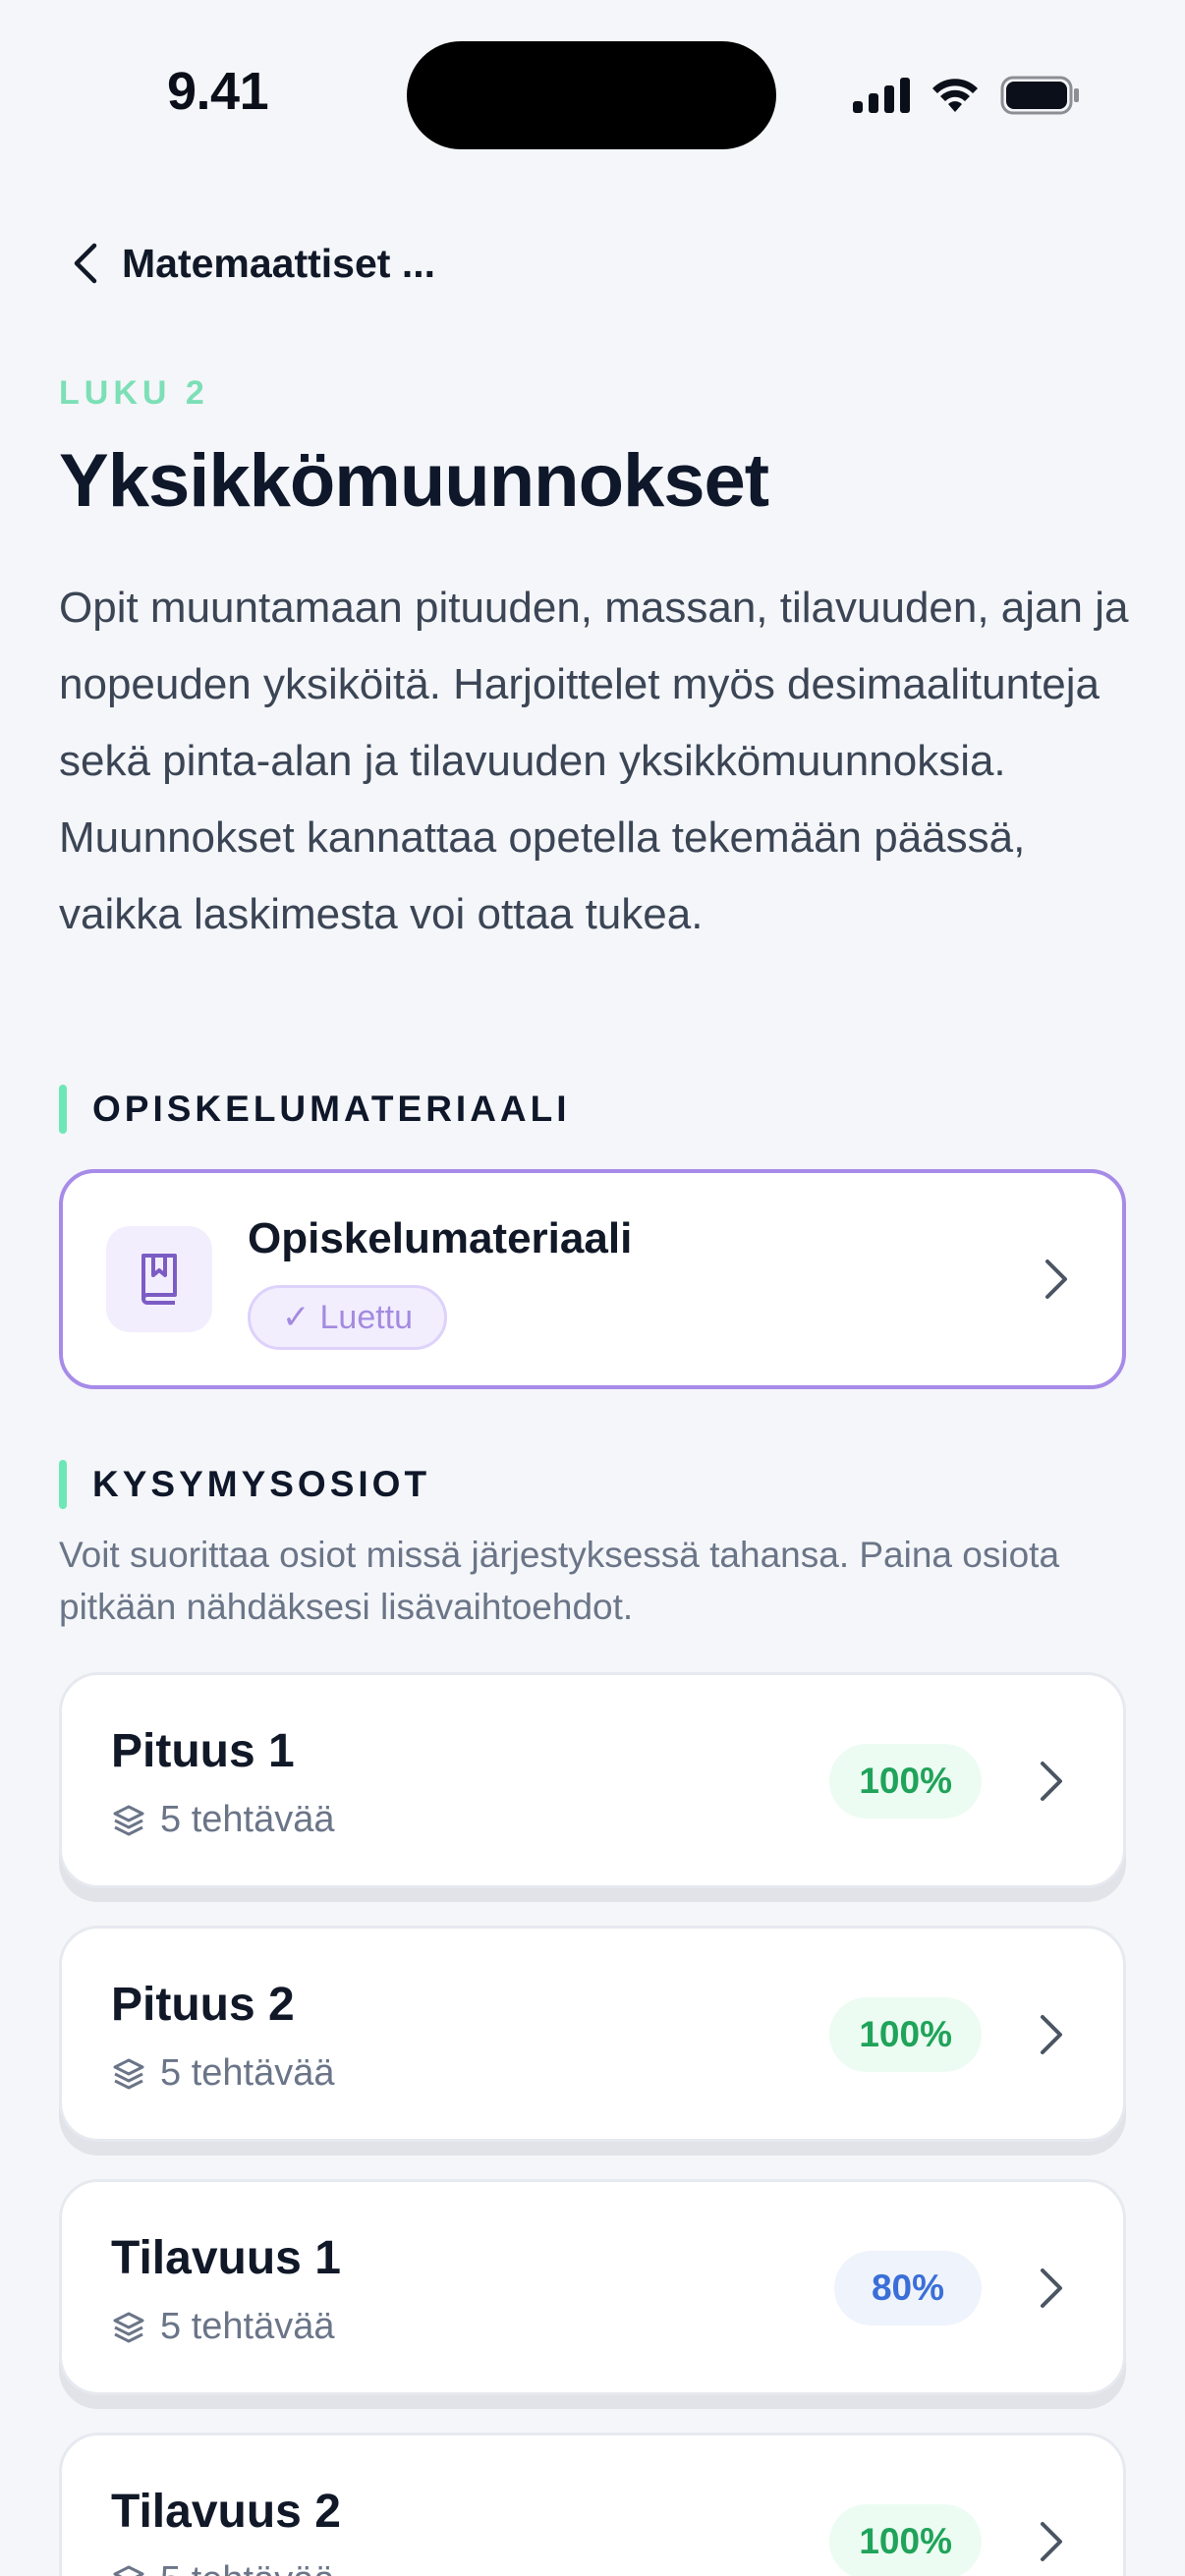 Image resolution: width=1185 pixels, height=2576 pixels. What do you see at coordinates (261, 1484) in the screenshot?
I see `section-title: KYSYMYSOSIOT` at bounding box center [261, 1484].